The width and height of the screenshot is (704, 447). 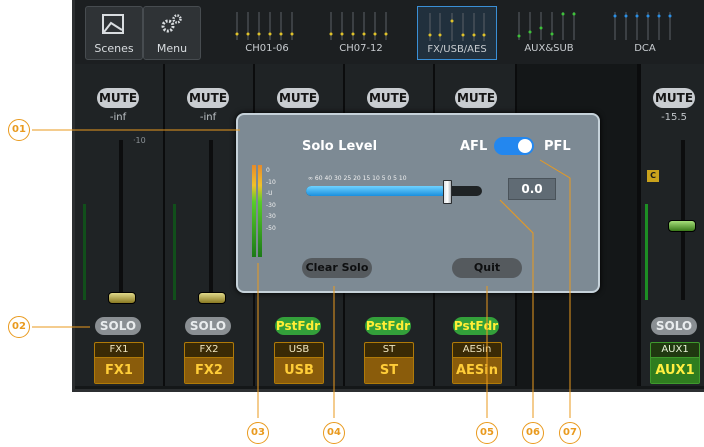 I want to click on callout-07: 07, so click(x=570, y=433).